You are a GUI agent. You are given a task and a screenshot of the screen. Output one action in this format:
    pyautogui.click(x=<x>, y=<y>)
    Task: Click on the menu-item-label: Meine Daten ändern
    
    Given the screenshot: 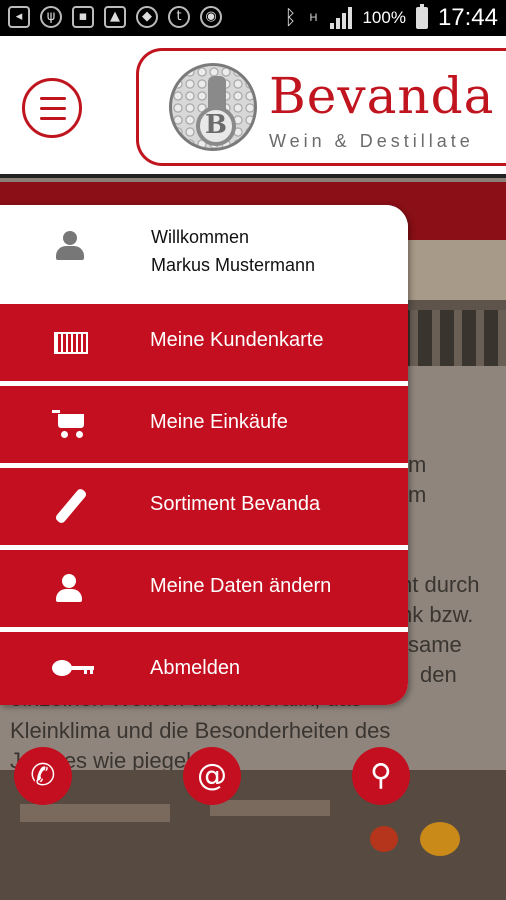 What is the action you would take?
    pyautogui.click(x=241, y=586)
    